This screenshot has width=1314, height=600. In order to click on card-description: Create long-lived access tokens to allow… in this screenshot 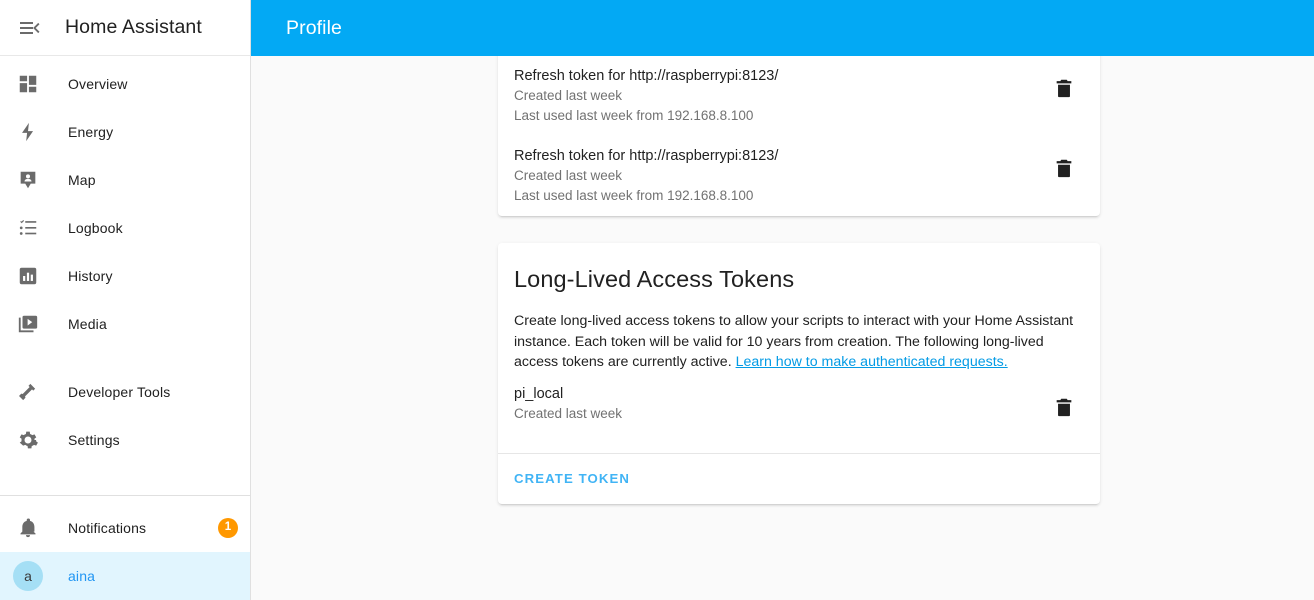, I will do `click(799, 335)`.